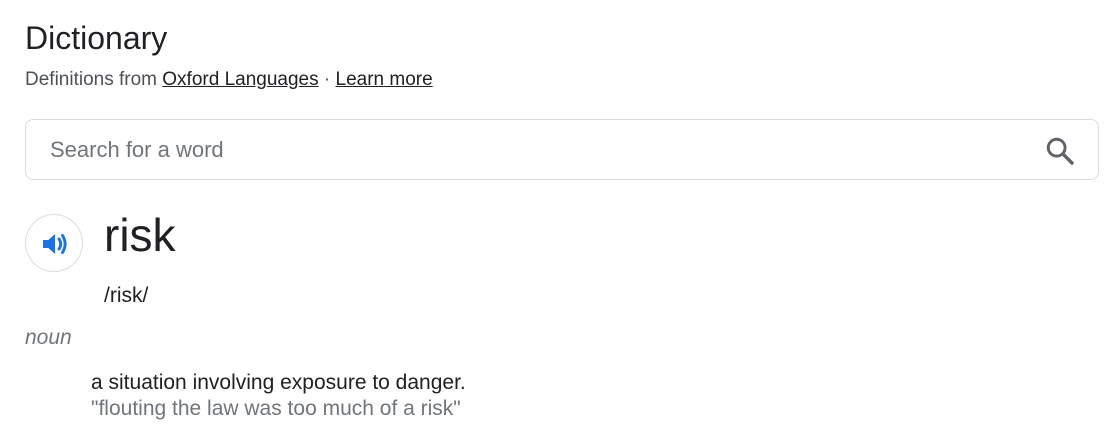 Image resolution: width=1117 pixels, height=428 pixels. What do you see at coordinates (48, 337) in the screenshot?
I see `part-of-speech: noun` at bounding box center [48, 337].